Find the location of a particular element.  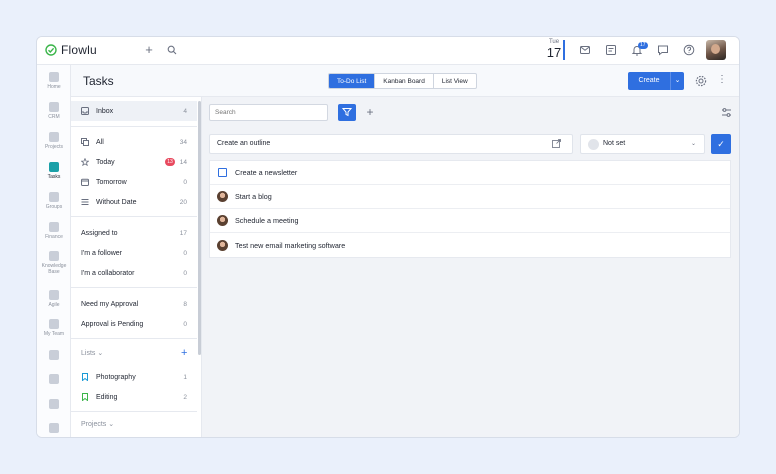

filter-count: 17 is located at coordinates (183, 233).